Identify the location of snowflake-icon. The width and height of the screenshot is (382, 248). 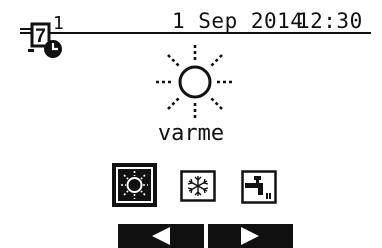
(198, 186).